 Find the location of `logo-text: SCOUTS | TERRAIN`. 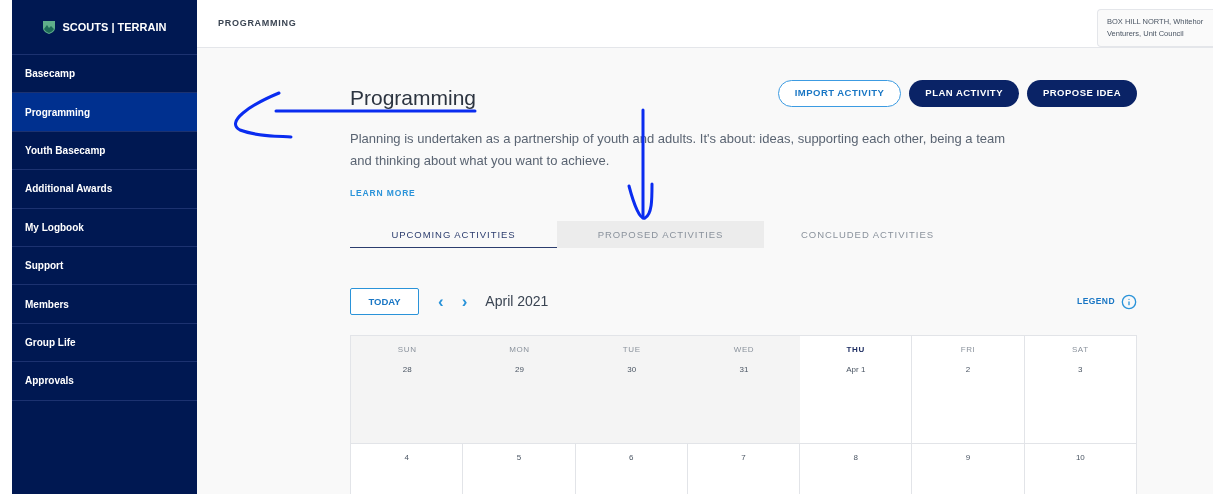

logo-text: SCOUTS | TERRAIN is located at coordinates (114, 27).